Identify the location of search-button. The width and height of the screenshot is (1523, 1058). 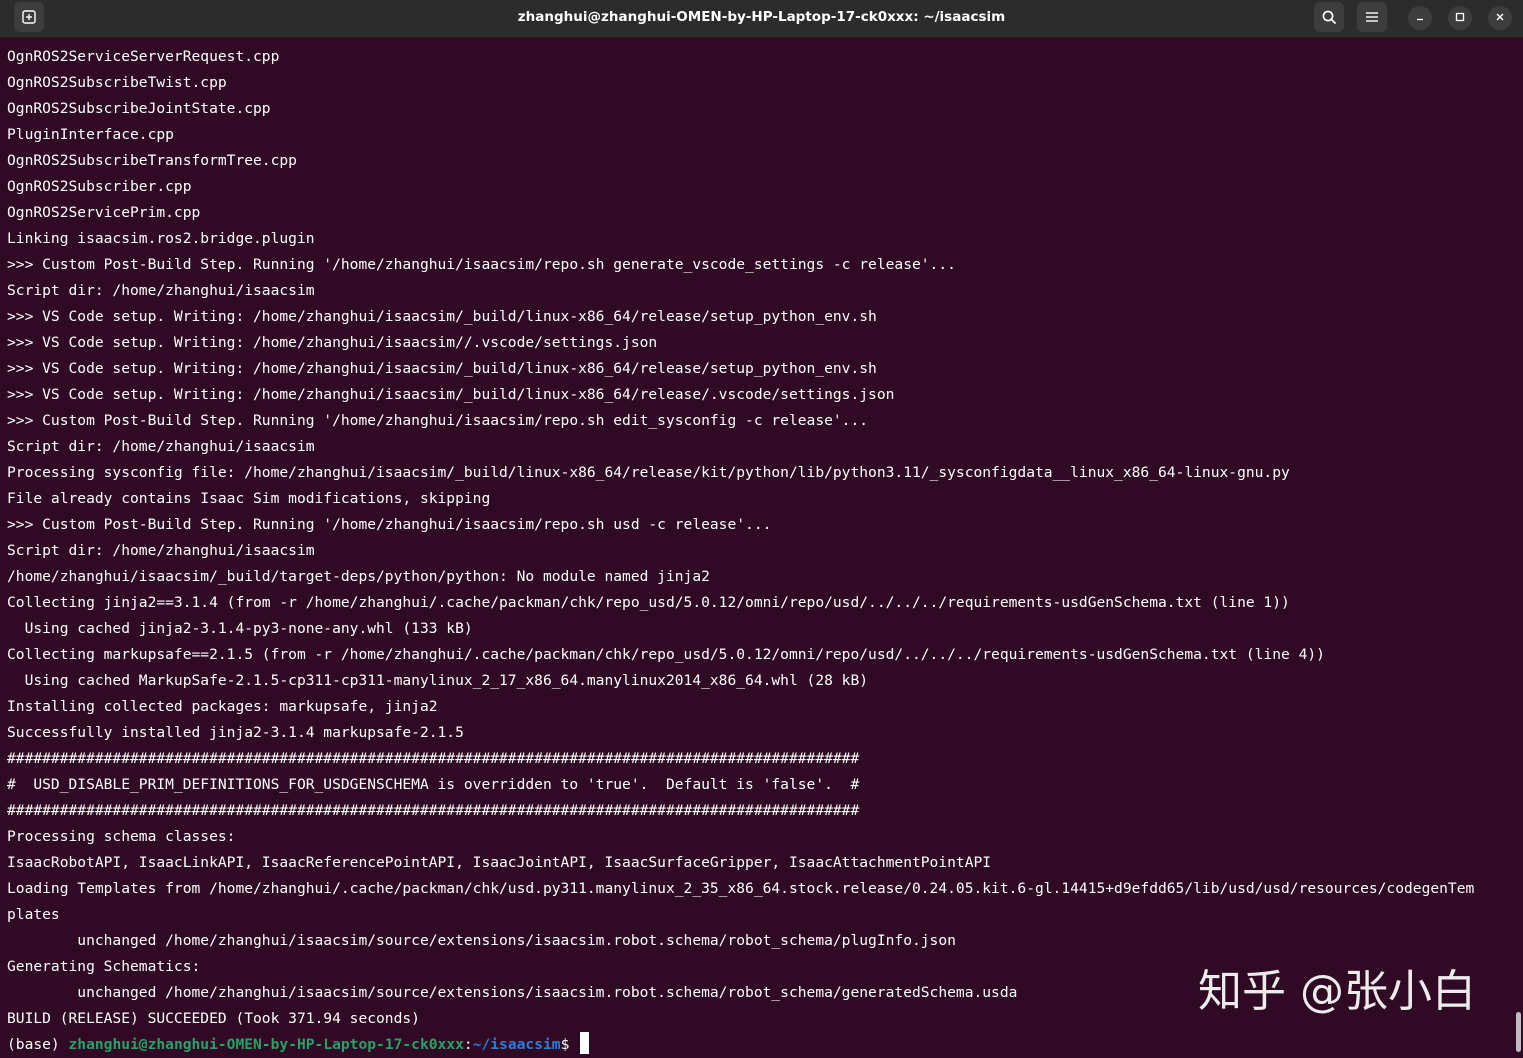
(1329, 17).